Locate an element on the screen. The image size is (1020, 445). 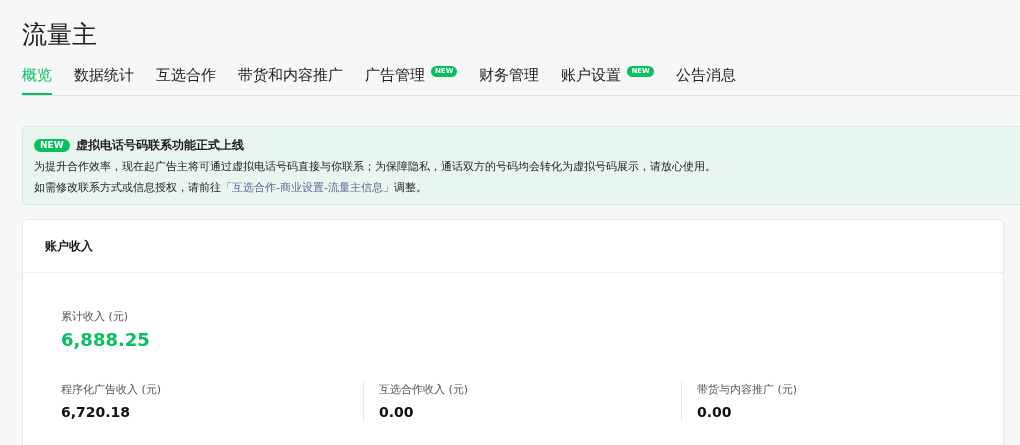
stat-label: 累计收入 (元) is located at coordinates (95, 317).